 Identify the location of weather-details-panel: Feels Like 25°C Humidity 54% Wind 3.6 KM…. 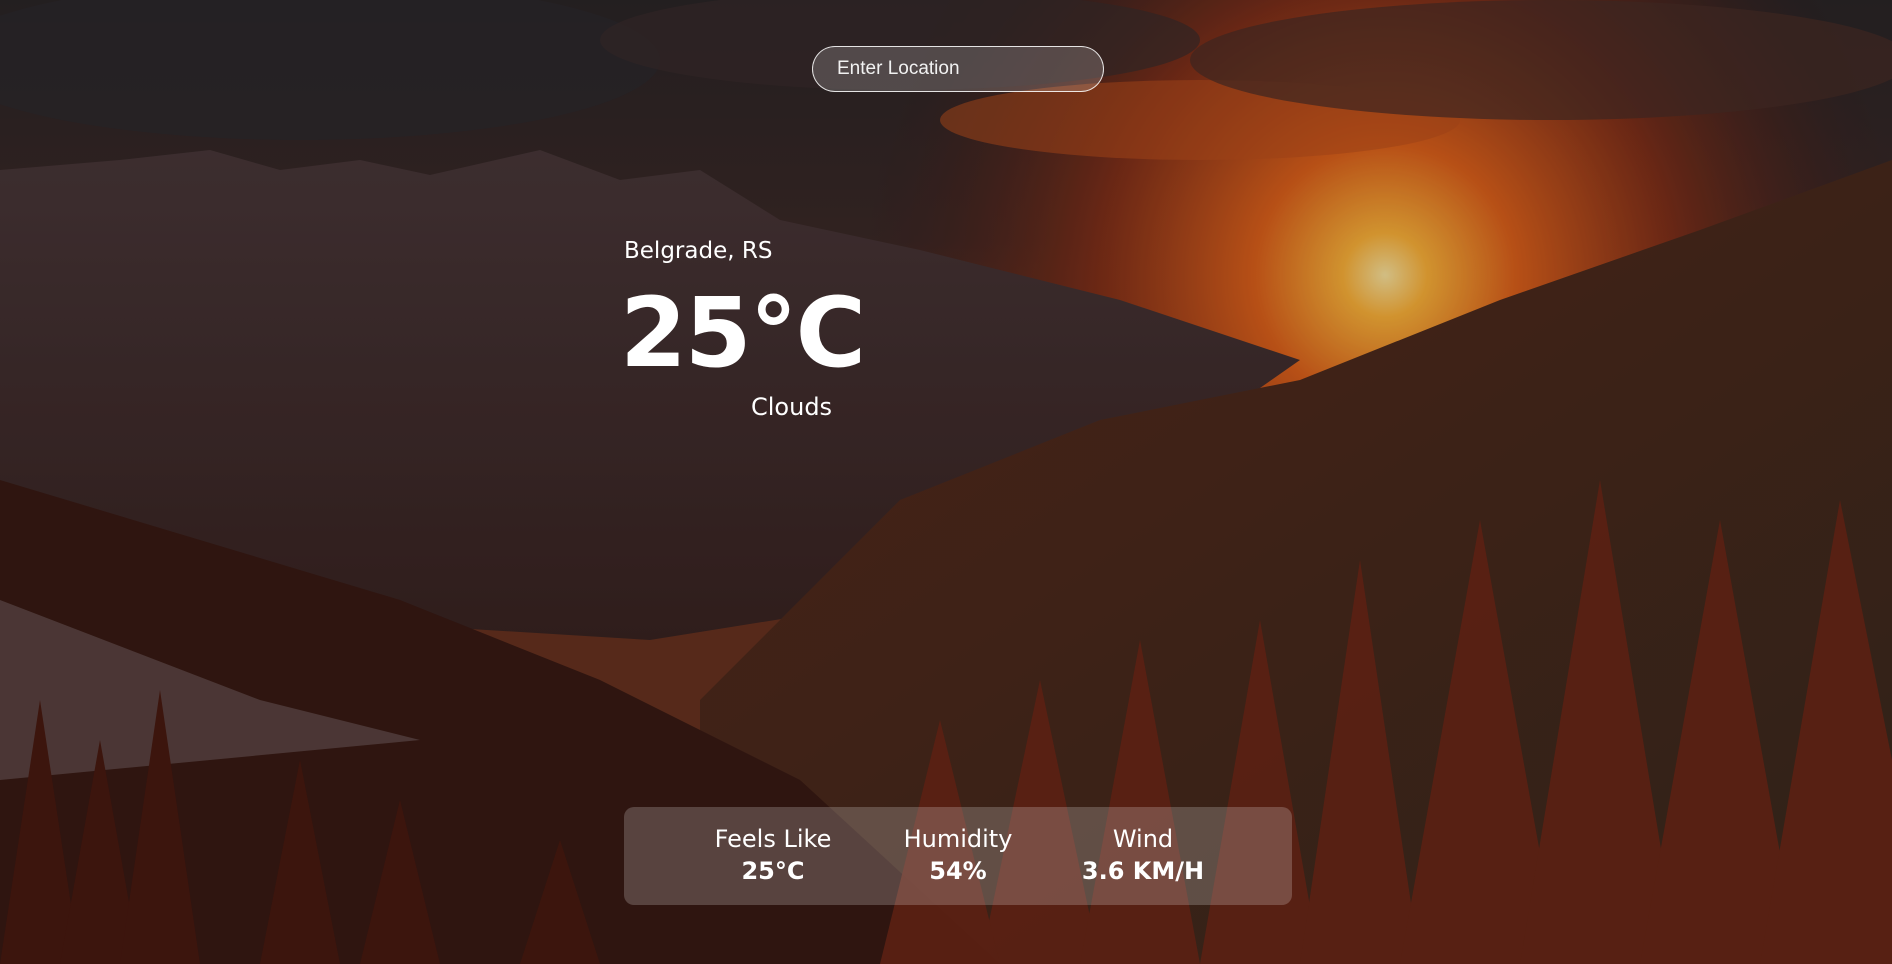
(958, 856).